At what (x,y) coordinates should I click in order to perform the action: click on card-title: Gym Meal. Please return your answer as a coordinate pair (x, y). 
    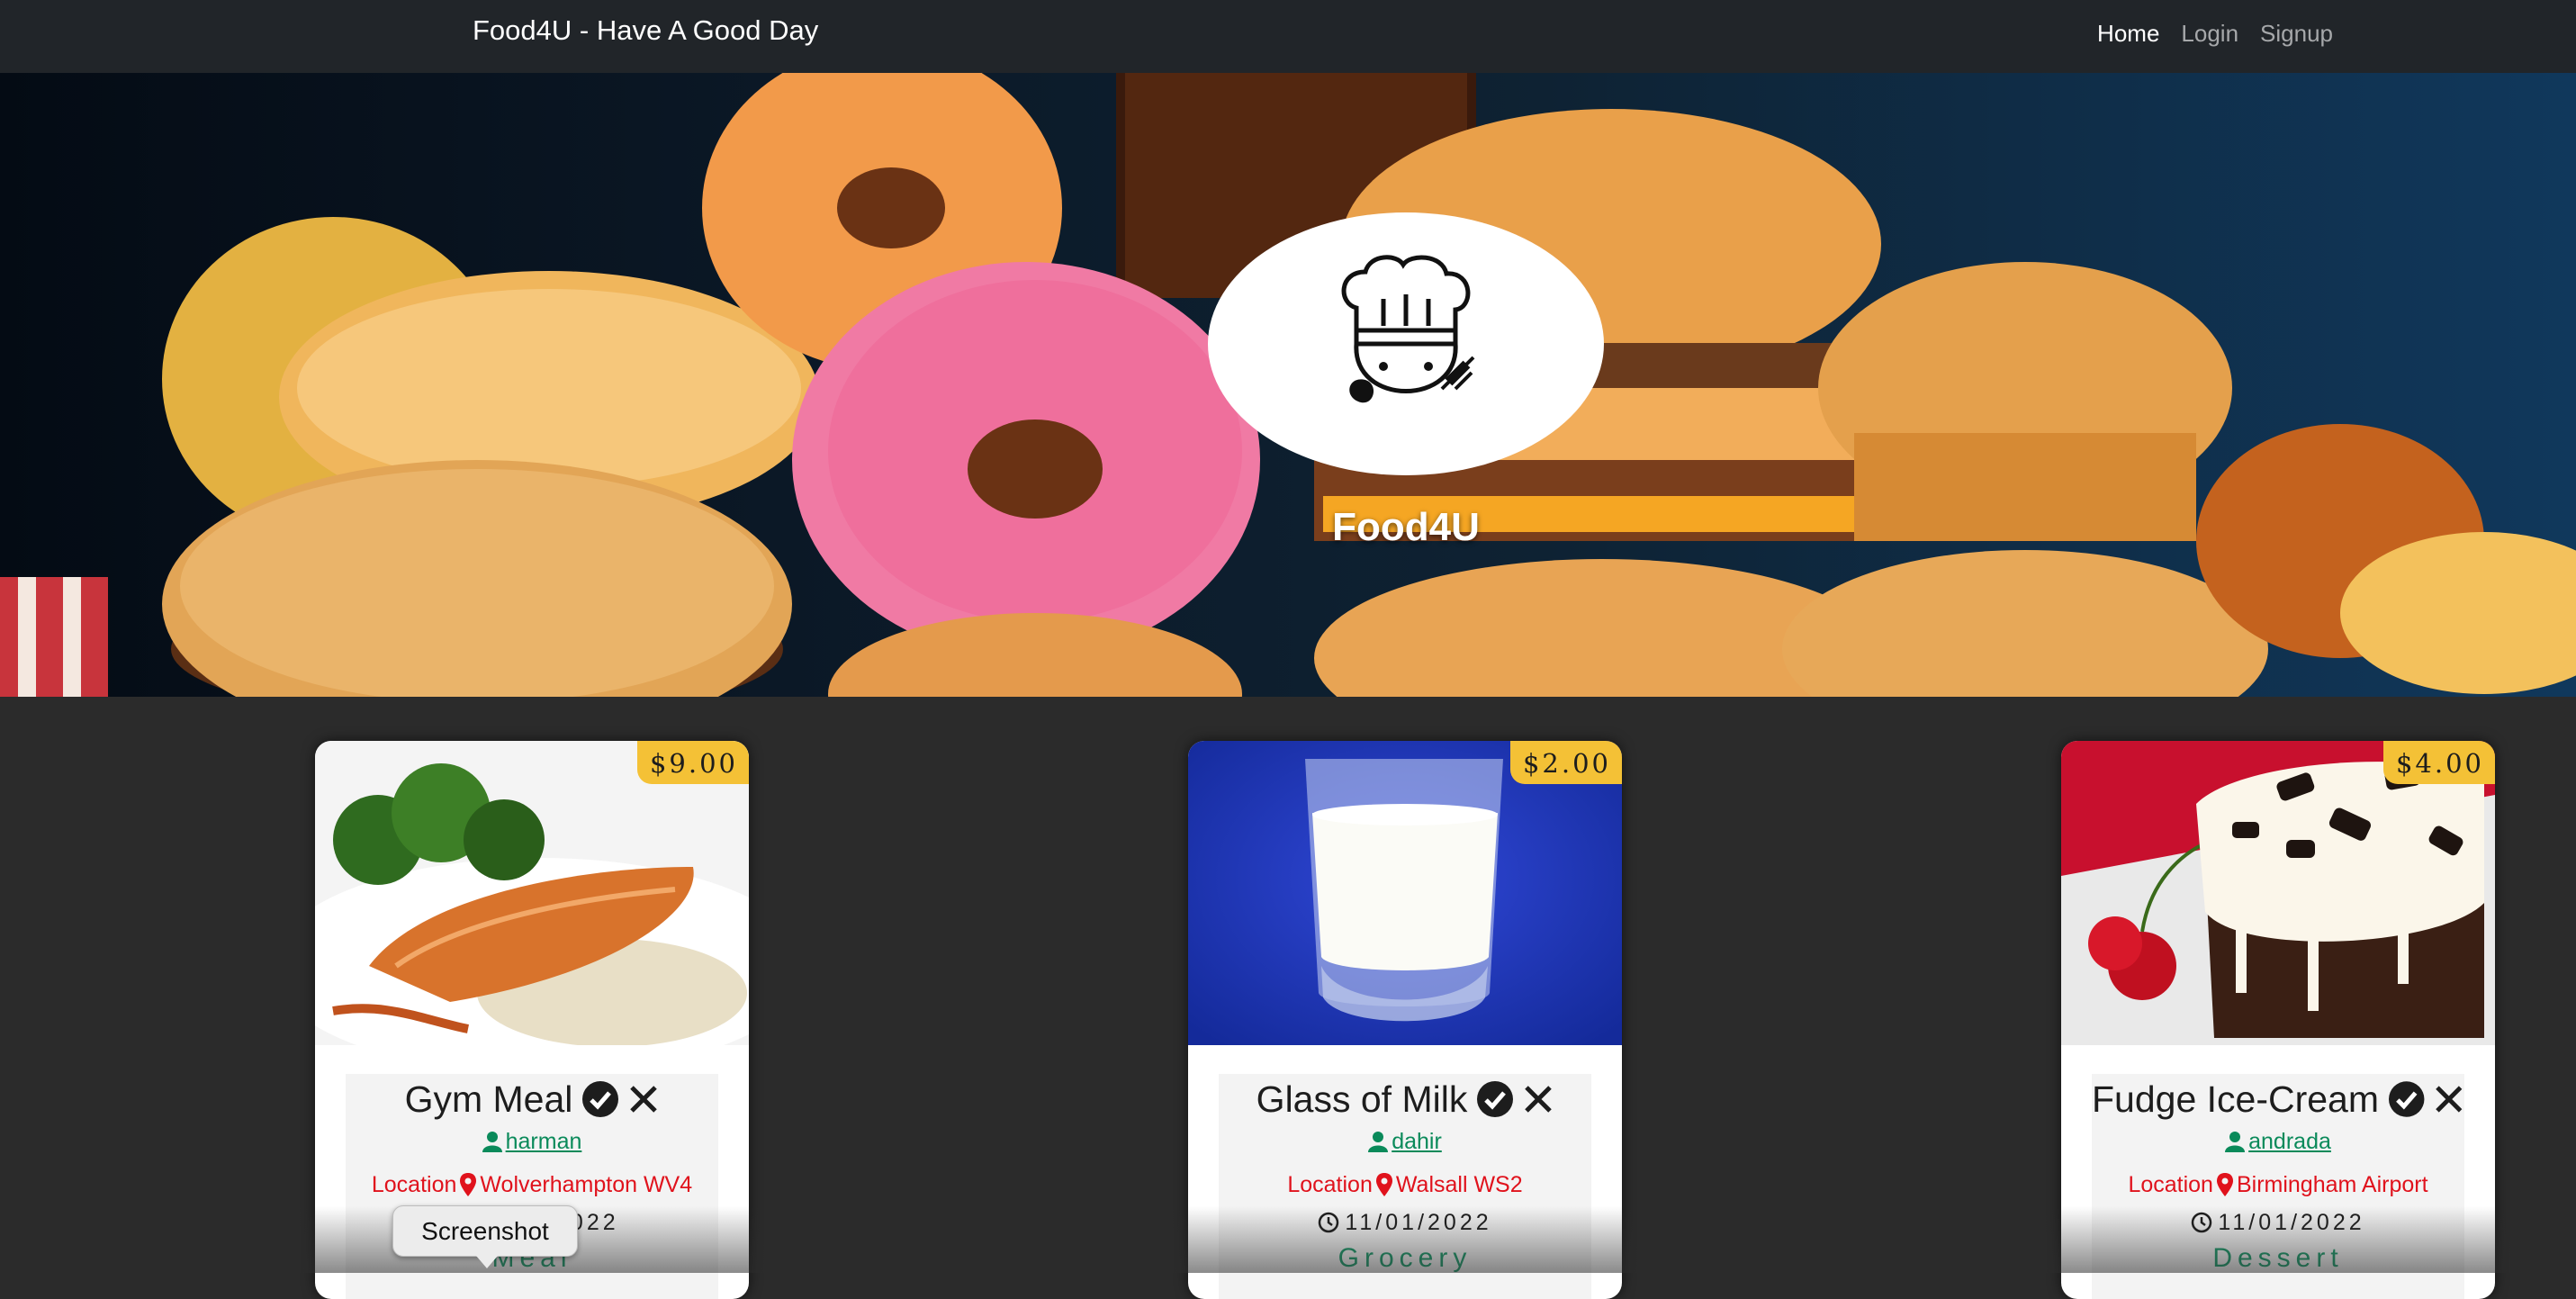
    Looking at the image, I should click on (488, 1099).